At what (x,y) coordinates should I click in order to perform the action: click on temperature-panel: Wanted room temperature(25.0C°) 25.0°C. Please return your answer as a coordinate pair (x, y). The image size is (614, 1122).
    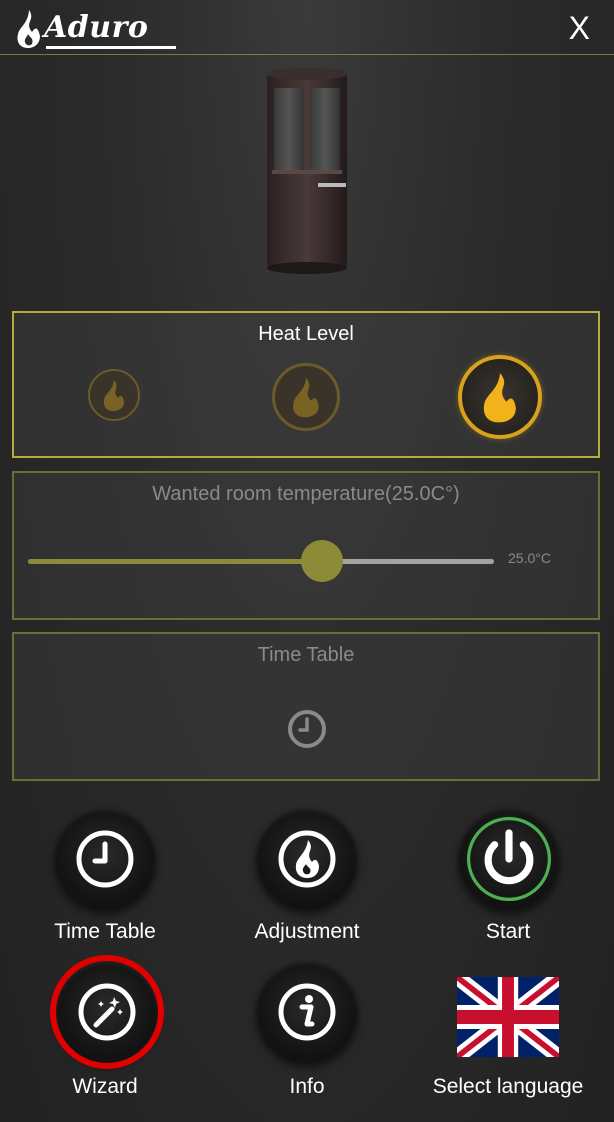
    Looking at the image, I should click on (306, 545).